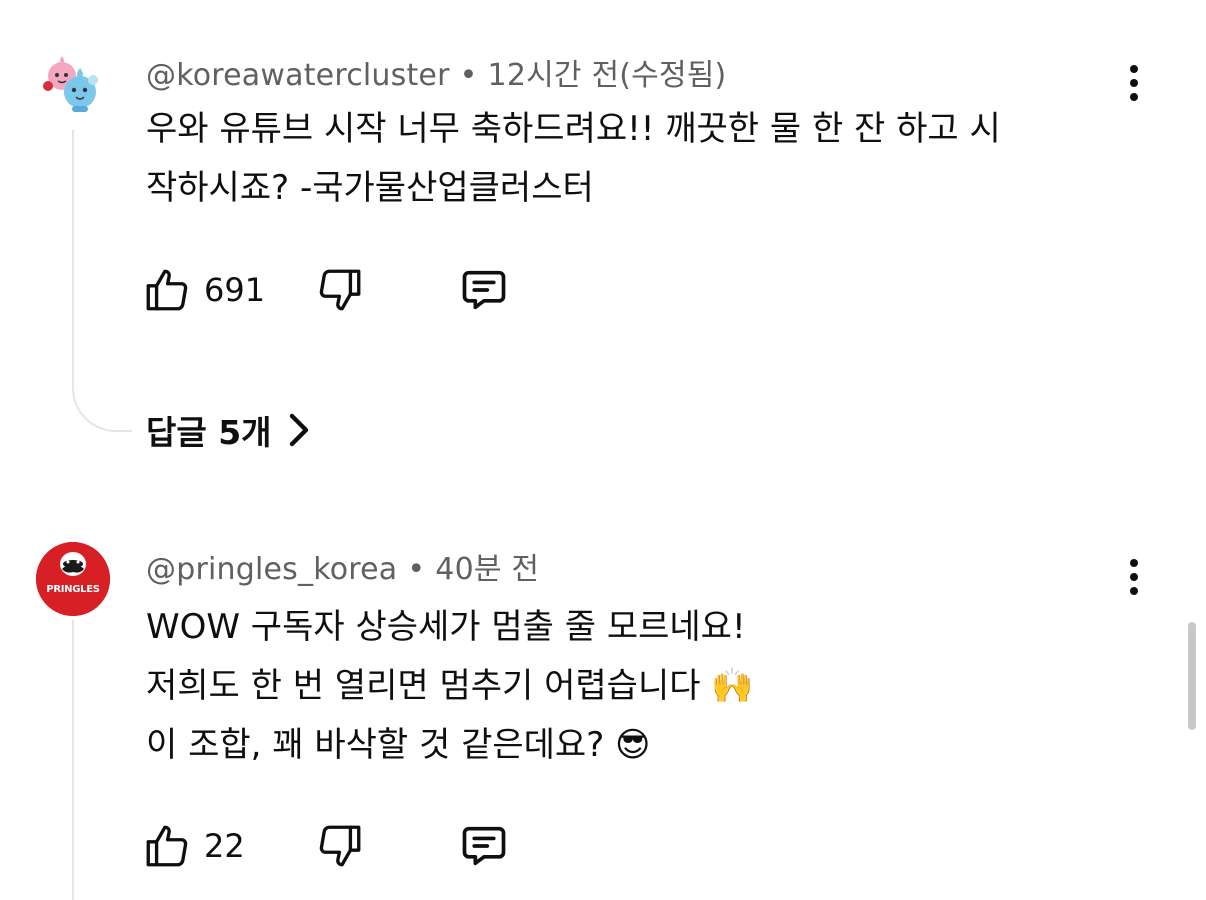 The width and height of the screenshot is (1206, 900). What do you see at coordinates (209, 432) in the screenshot?
I see `replies-label: 답글 5개` at bounding box center [209, 432].